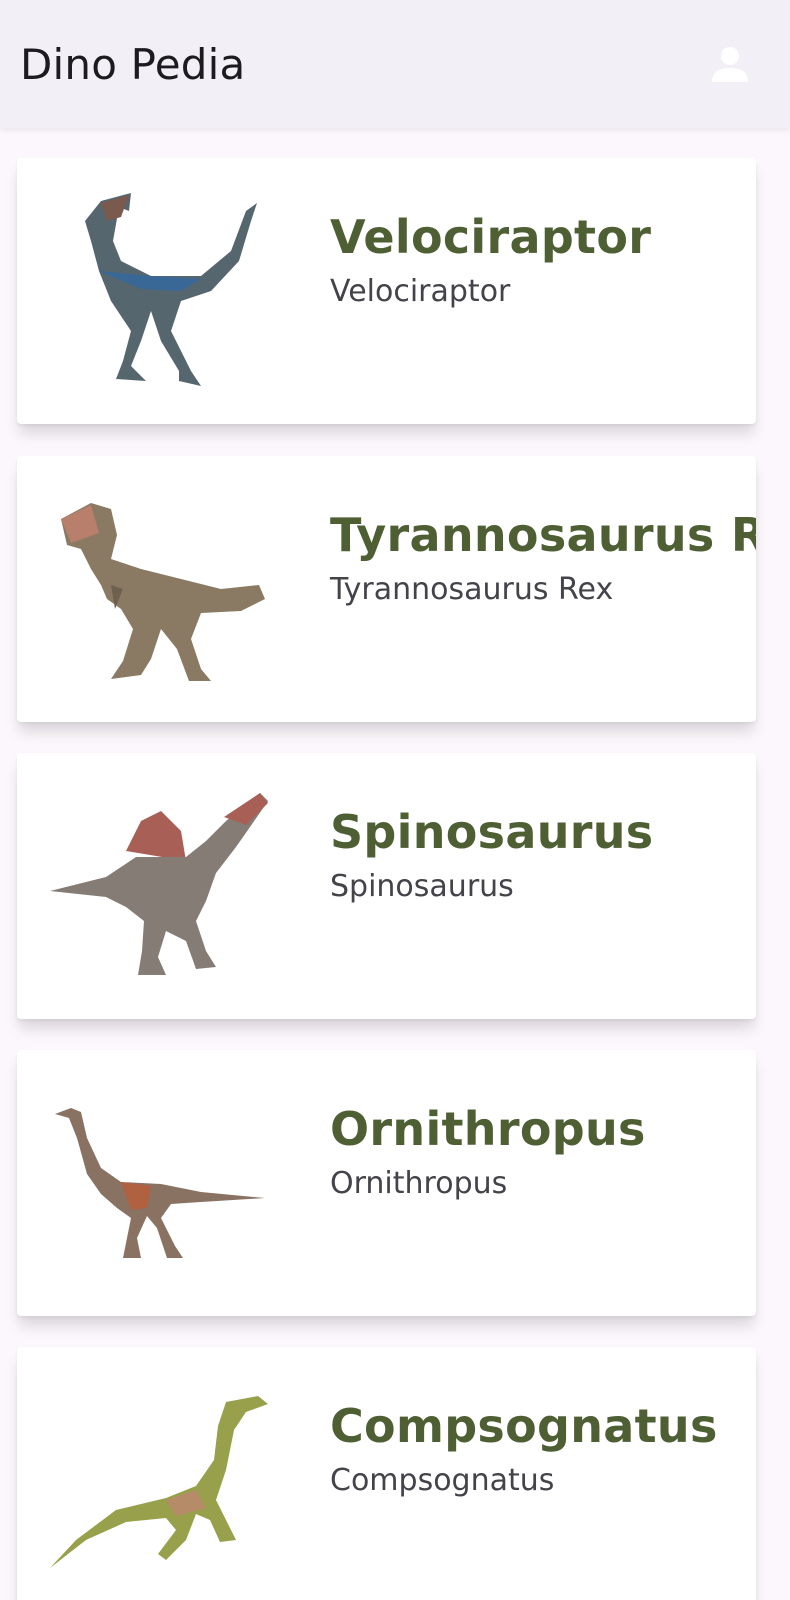  Describe the element at coordinates (161, 291) in the screenshot. I see `velociraptor-image` at that location.